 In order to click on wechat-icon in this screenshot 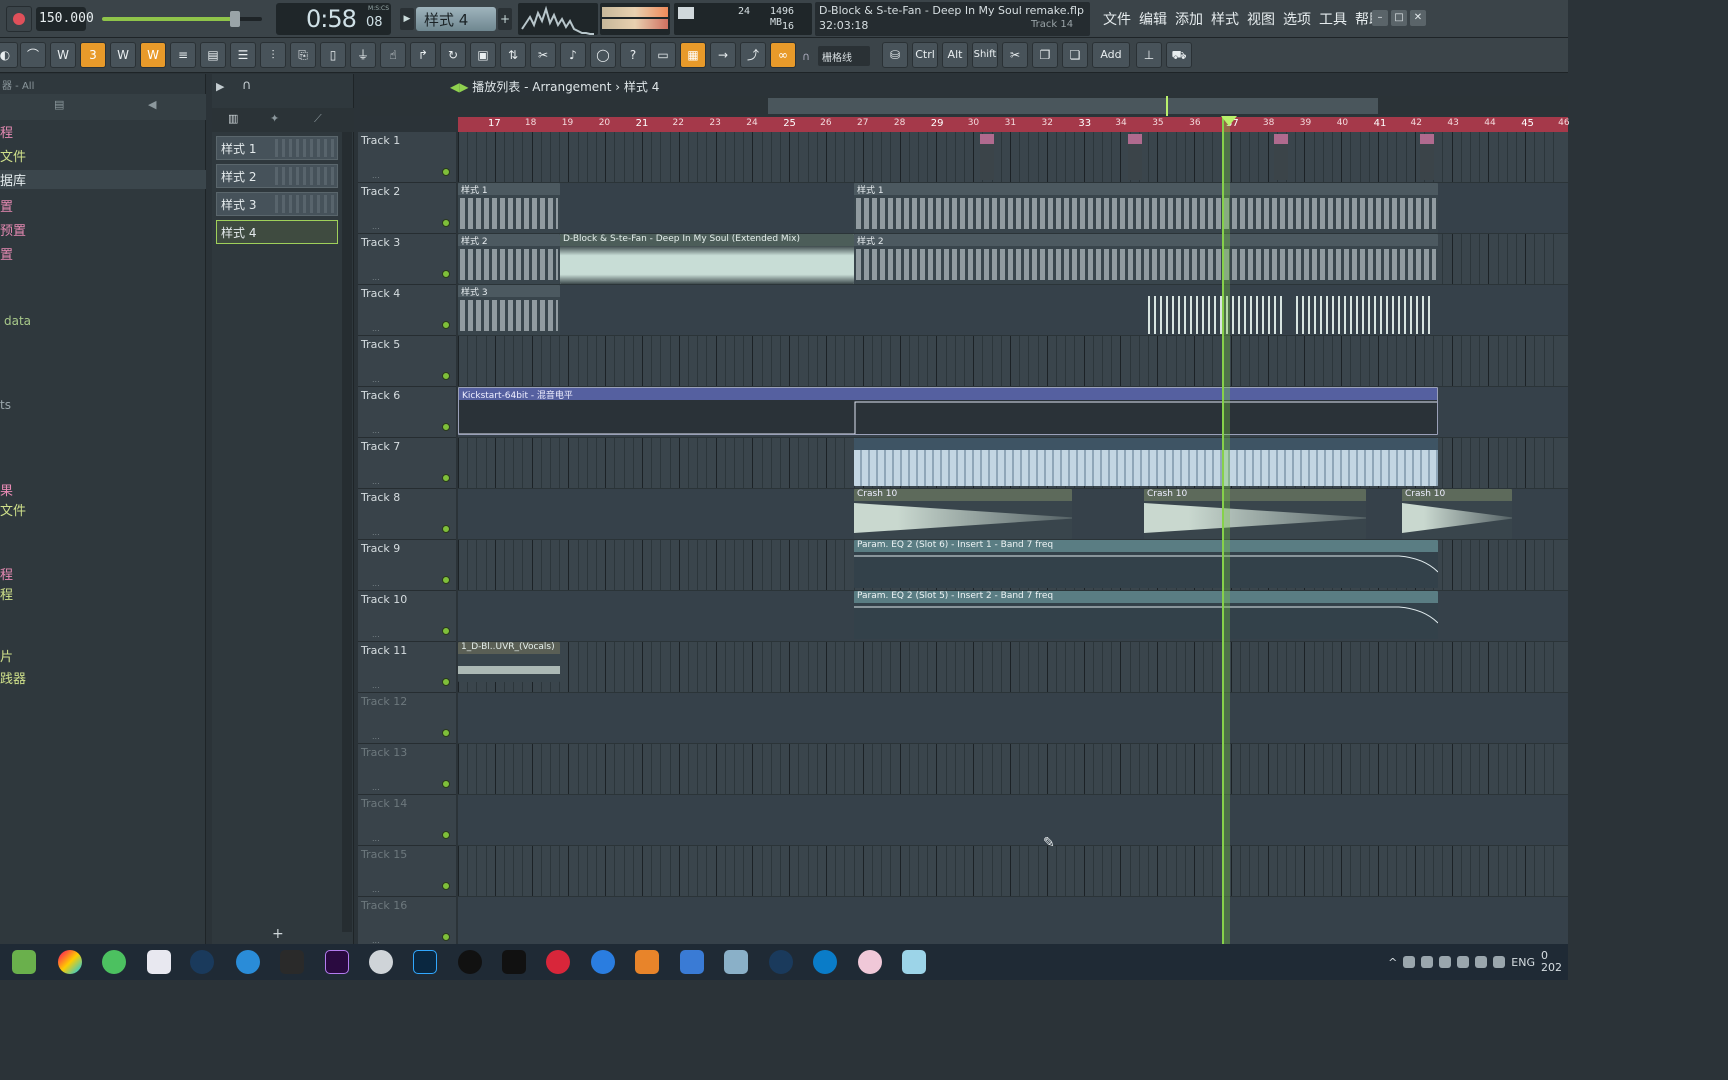, I will do `click(114, 962)`.